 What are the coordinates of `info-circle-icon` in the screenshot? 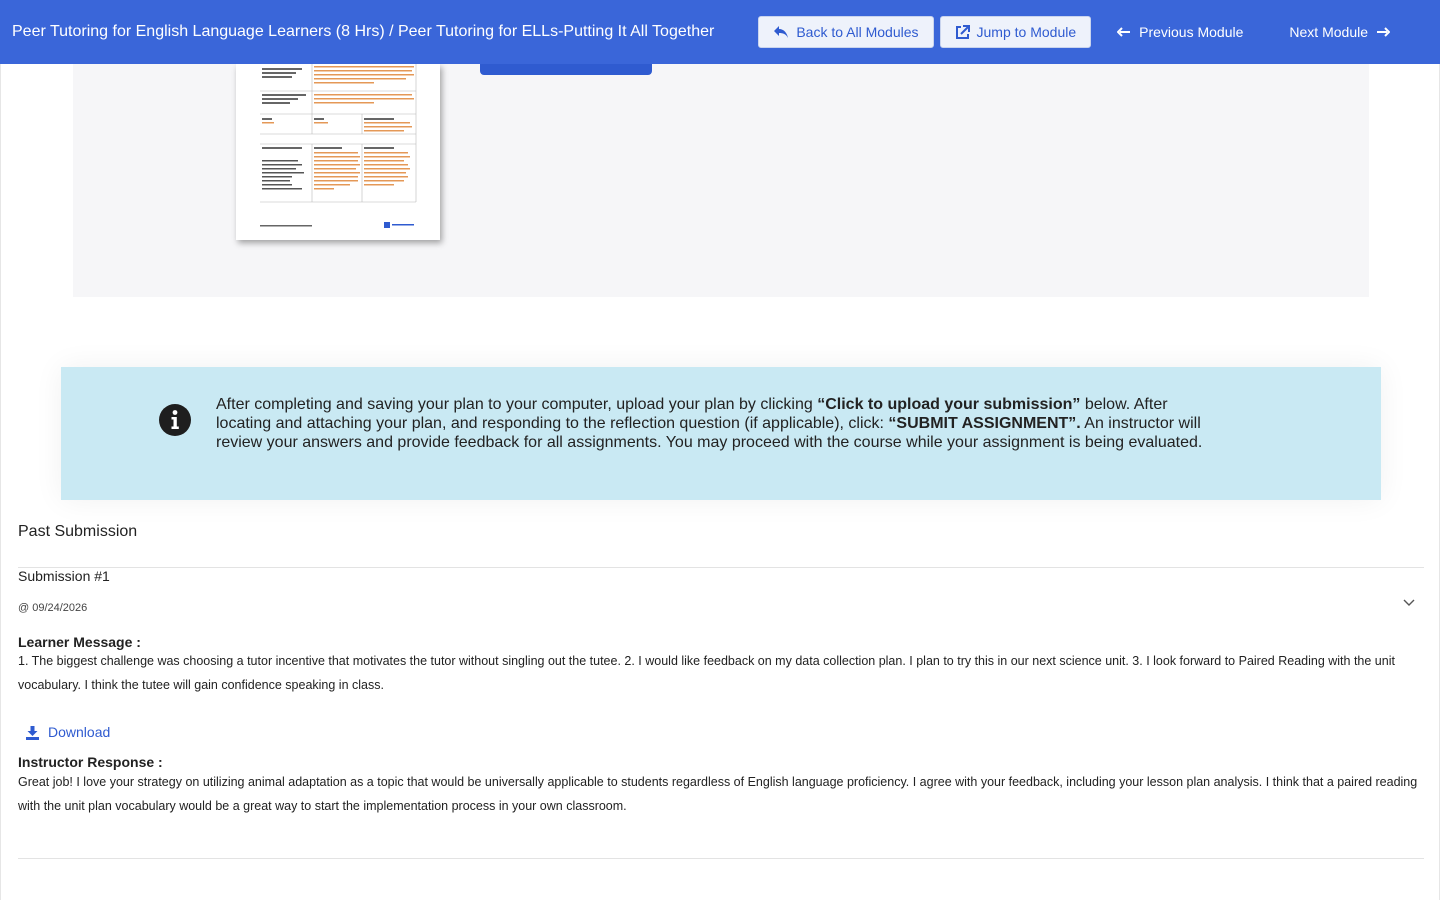 It's located at (175, 420).